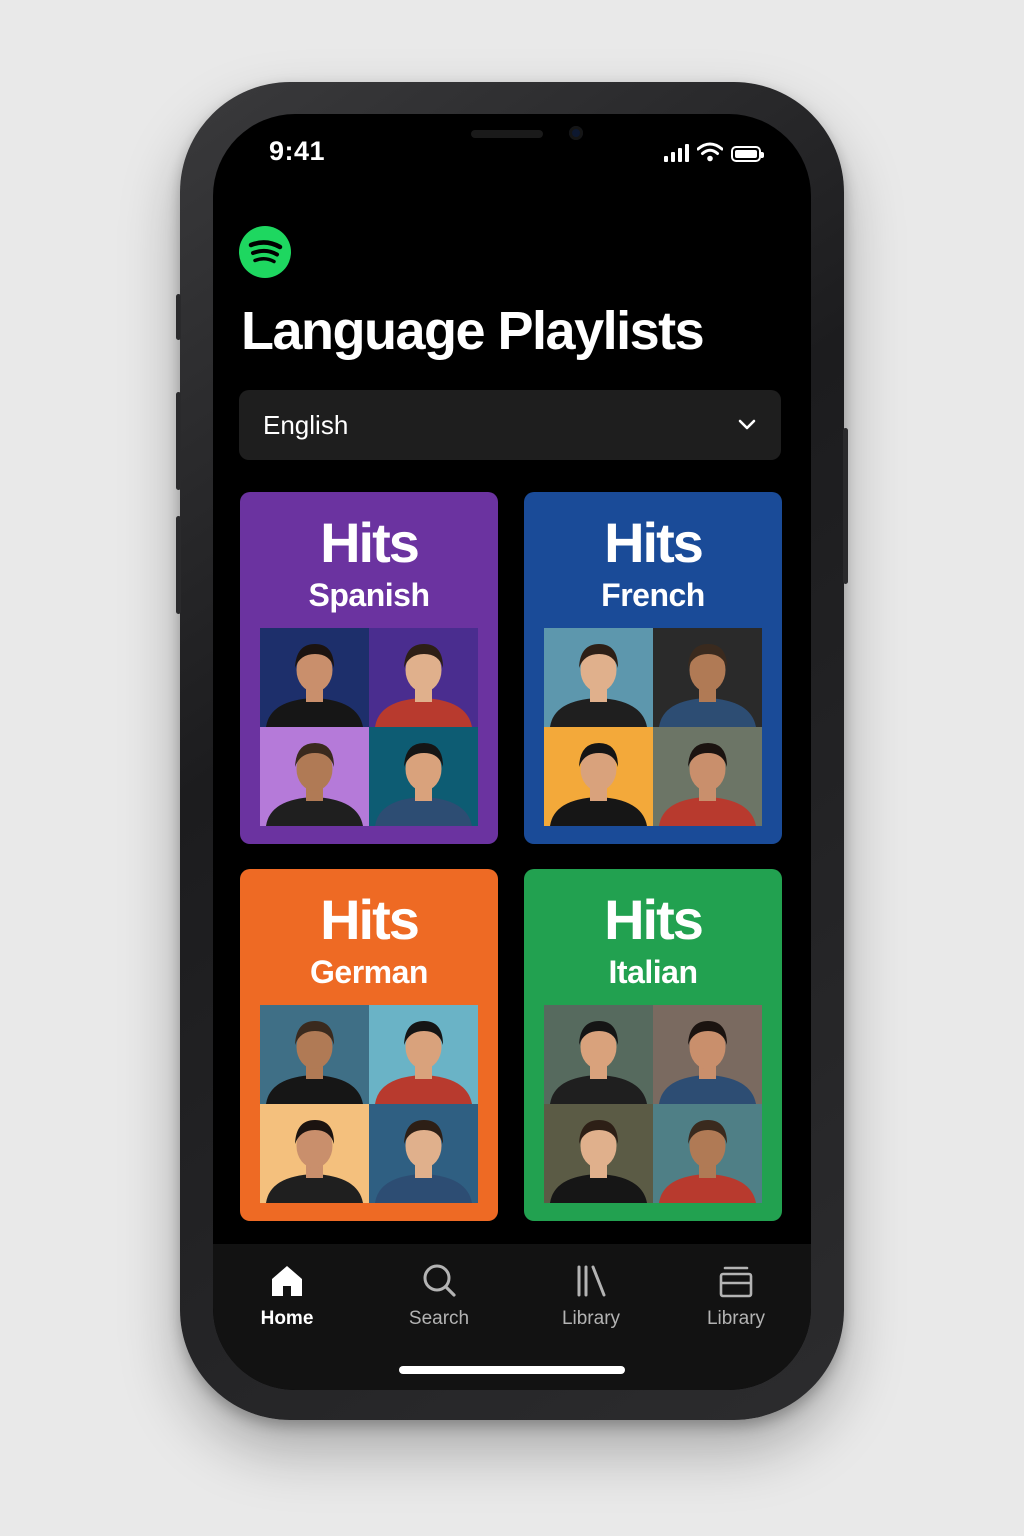  Describe the element at coordinates (369, 972) in the screenshot. I see `playlist-card-language: German` at that location.